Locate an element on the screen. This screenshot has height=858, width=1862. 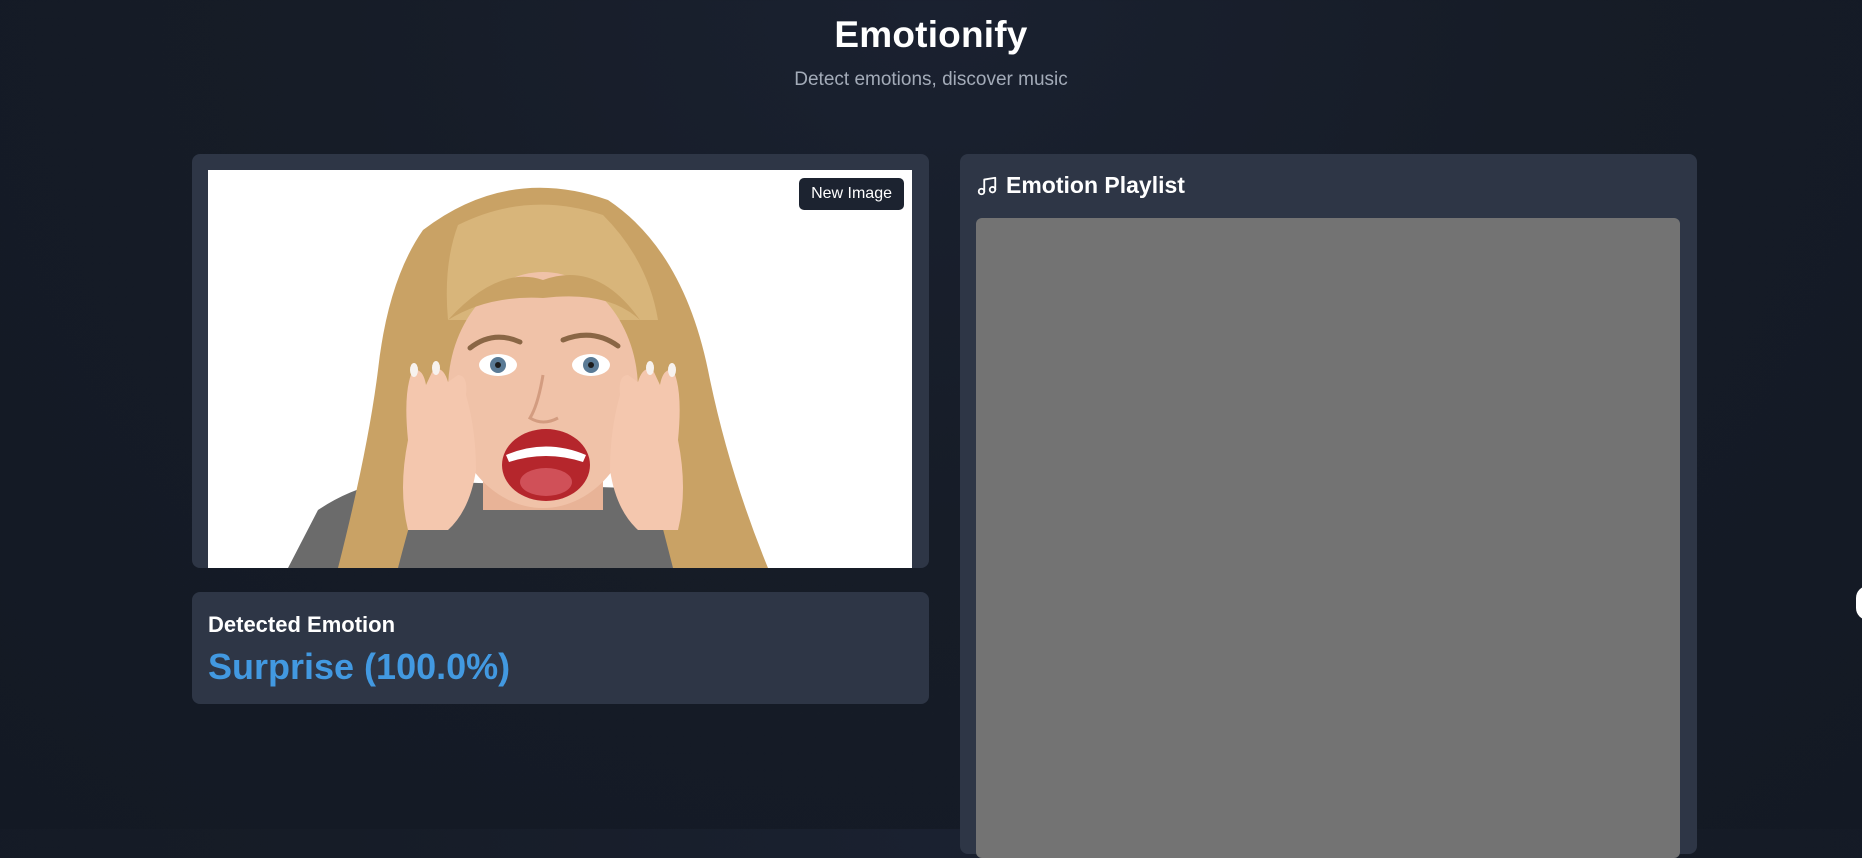
detected-emotion-heading: Detected Emotion is located at coordinates (302, 624).